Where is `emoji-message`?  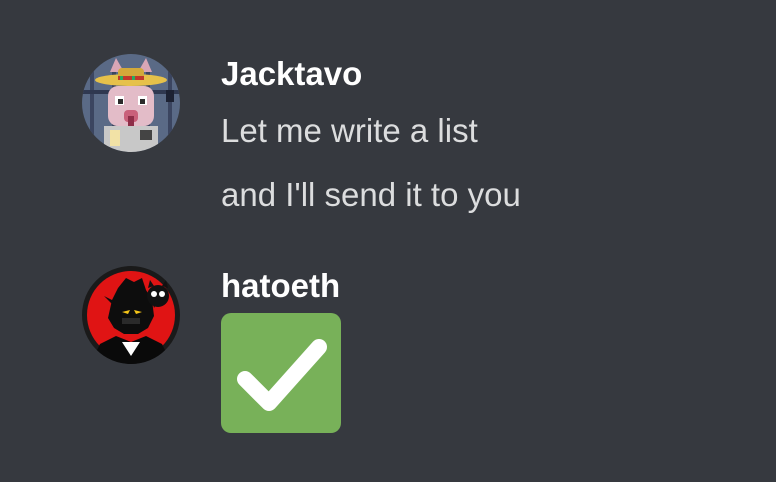
emoji-message is located at coordinates (281, 373).